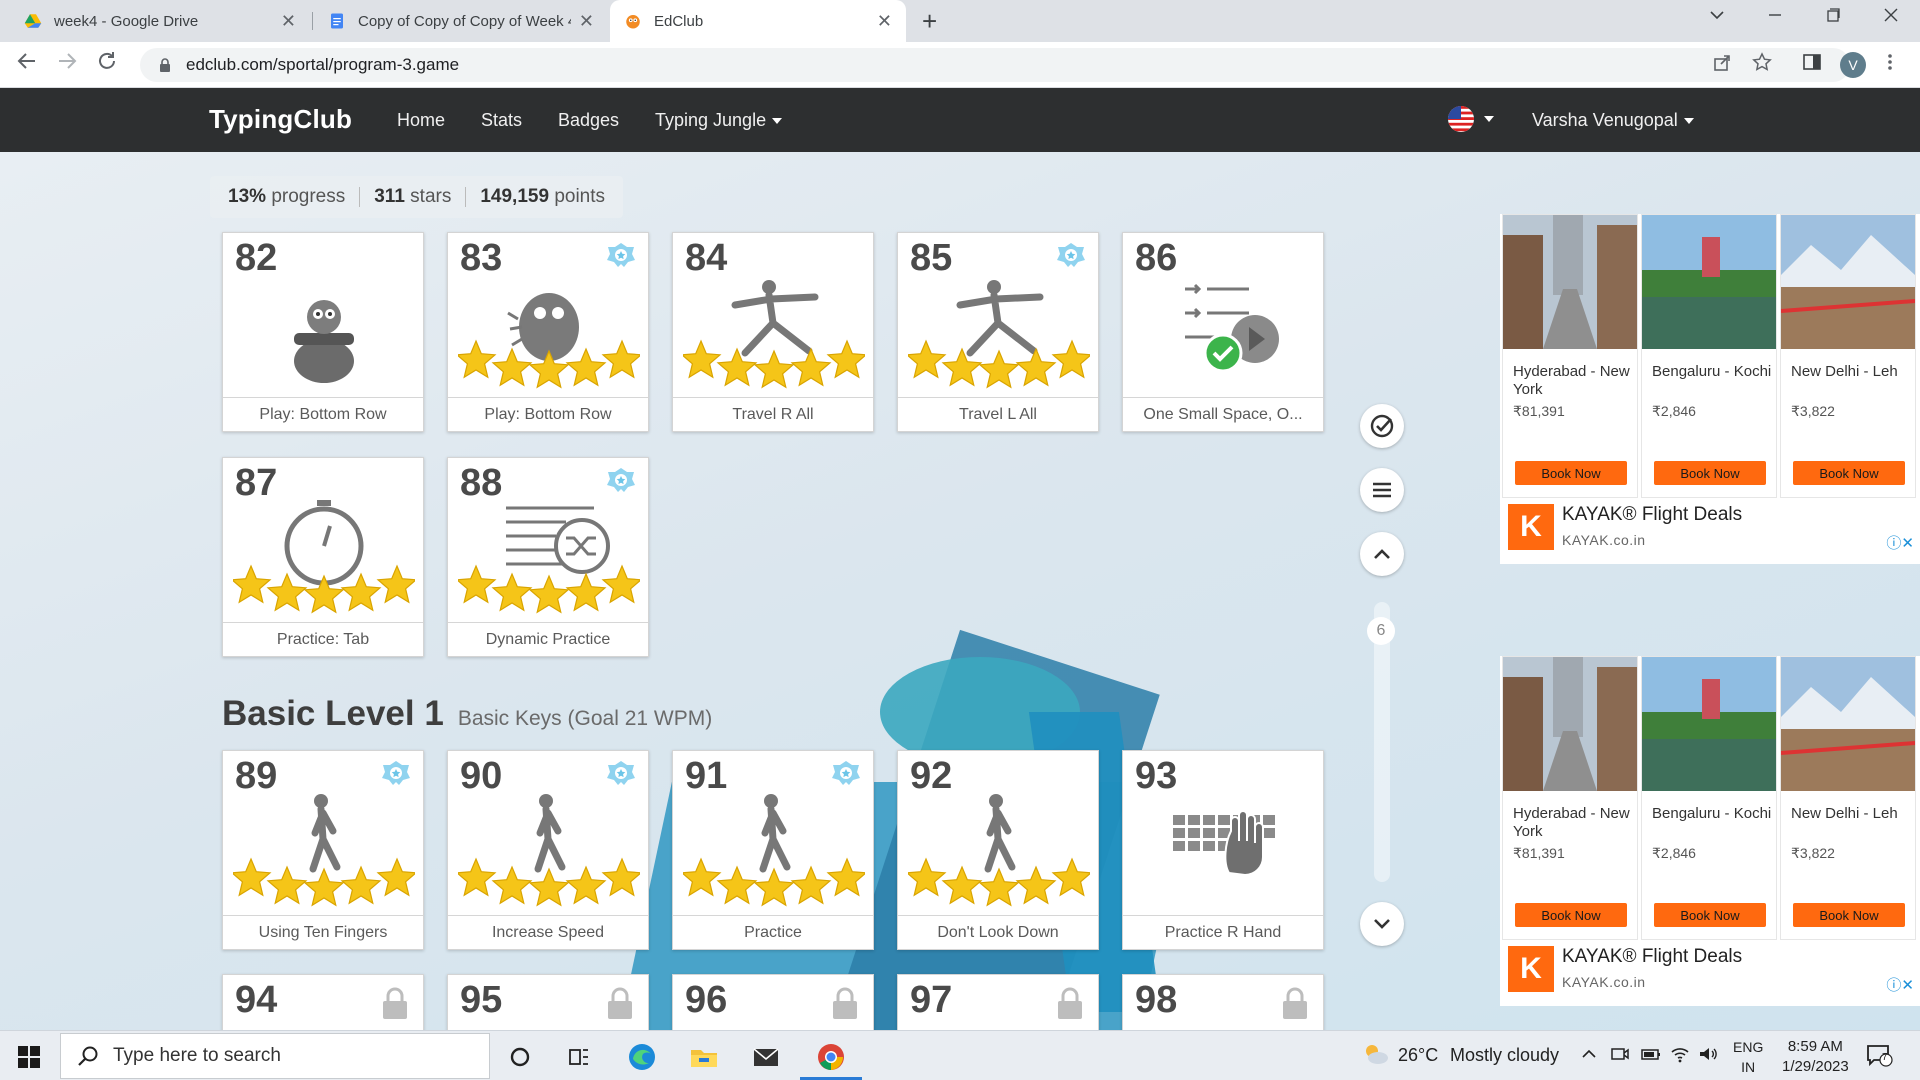  I want to click on weather-temp: 26°C, so click(1418, 1055).